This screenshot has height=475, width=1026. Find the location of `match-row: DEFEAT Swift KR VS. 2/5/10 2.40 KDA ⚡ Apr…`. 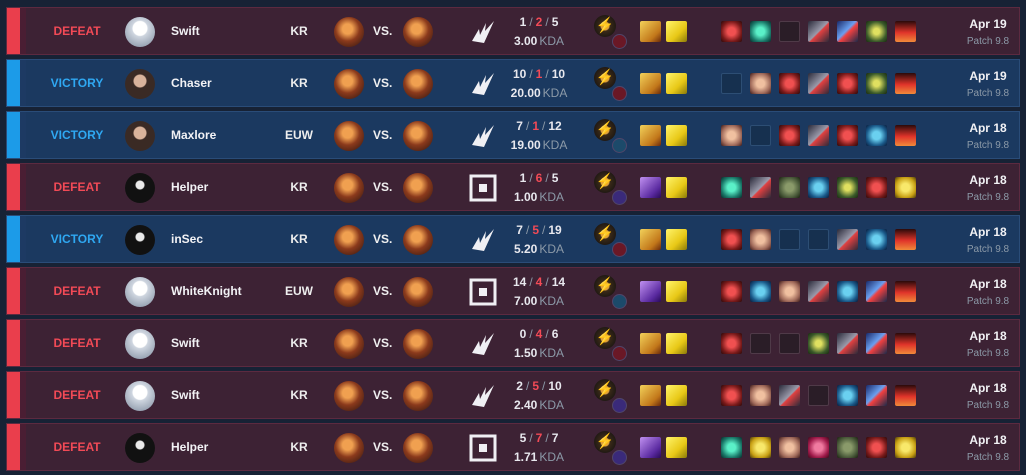

match-row: DEFEAT Swift KR VS. 2/5/10 2.40 KDA ⚡ Apr… is located at coordinates (513, 395).